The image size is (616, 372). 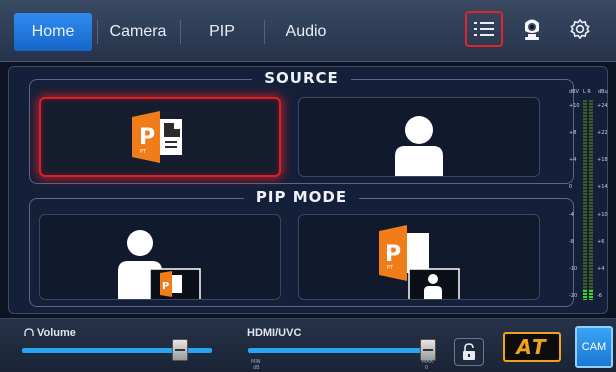 I want to click on source-title: SOURCE, so click(x=301, y=78).